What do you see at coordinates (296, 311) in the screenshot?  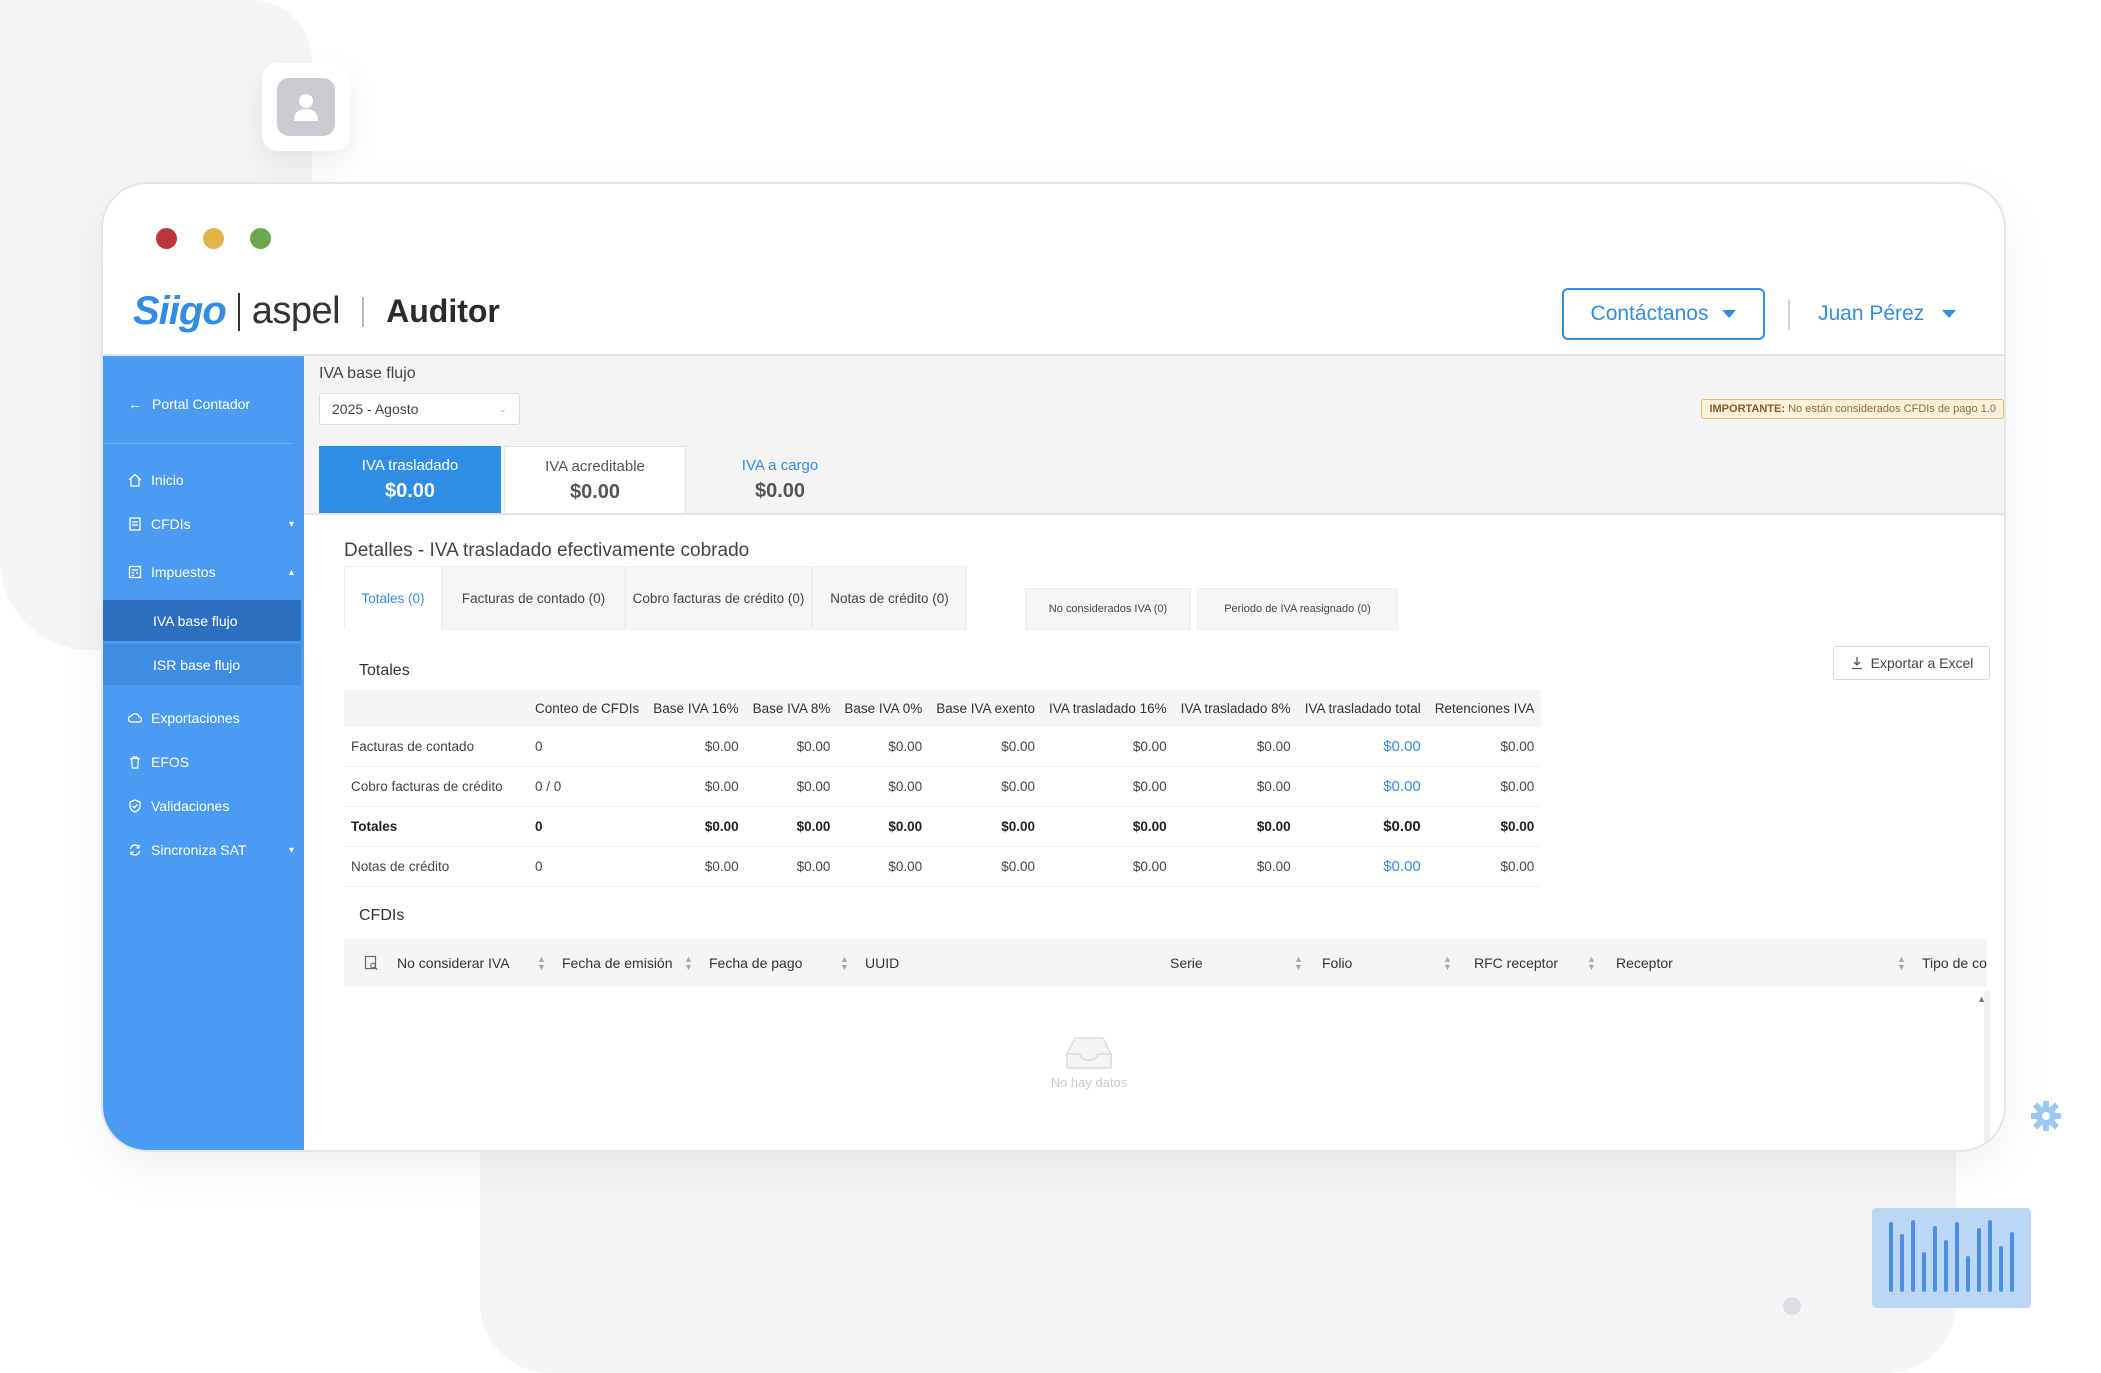 I see `aspel-logo: aspel` at bounding box center [296, 311].